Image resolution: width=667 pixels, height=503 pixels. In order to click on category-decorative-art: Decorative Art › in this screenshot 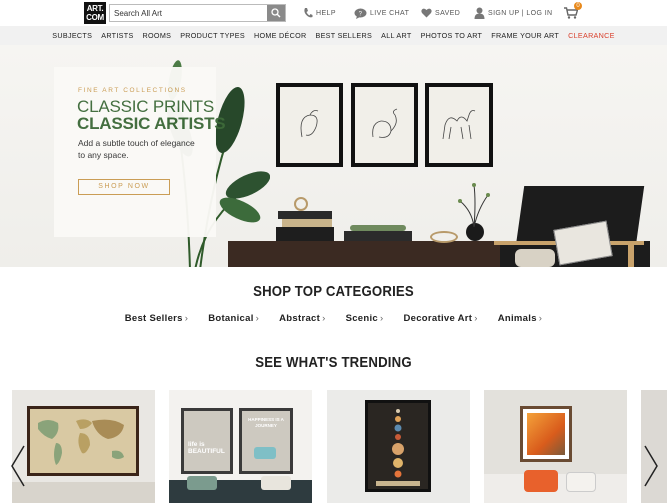, I will do `click(440, 318)`.